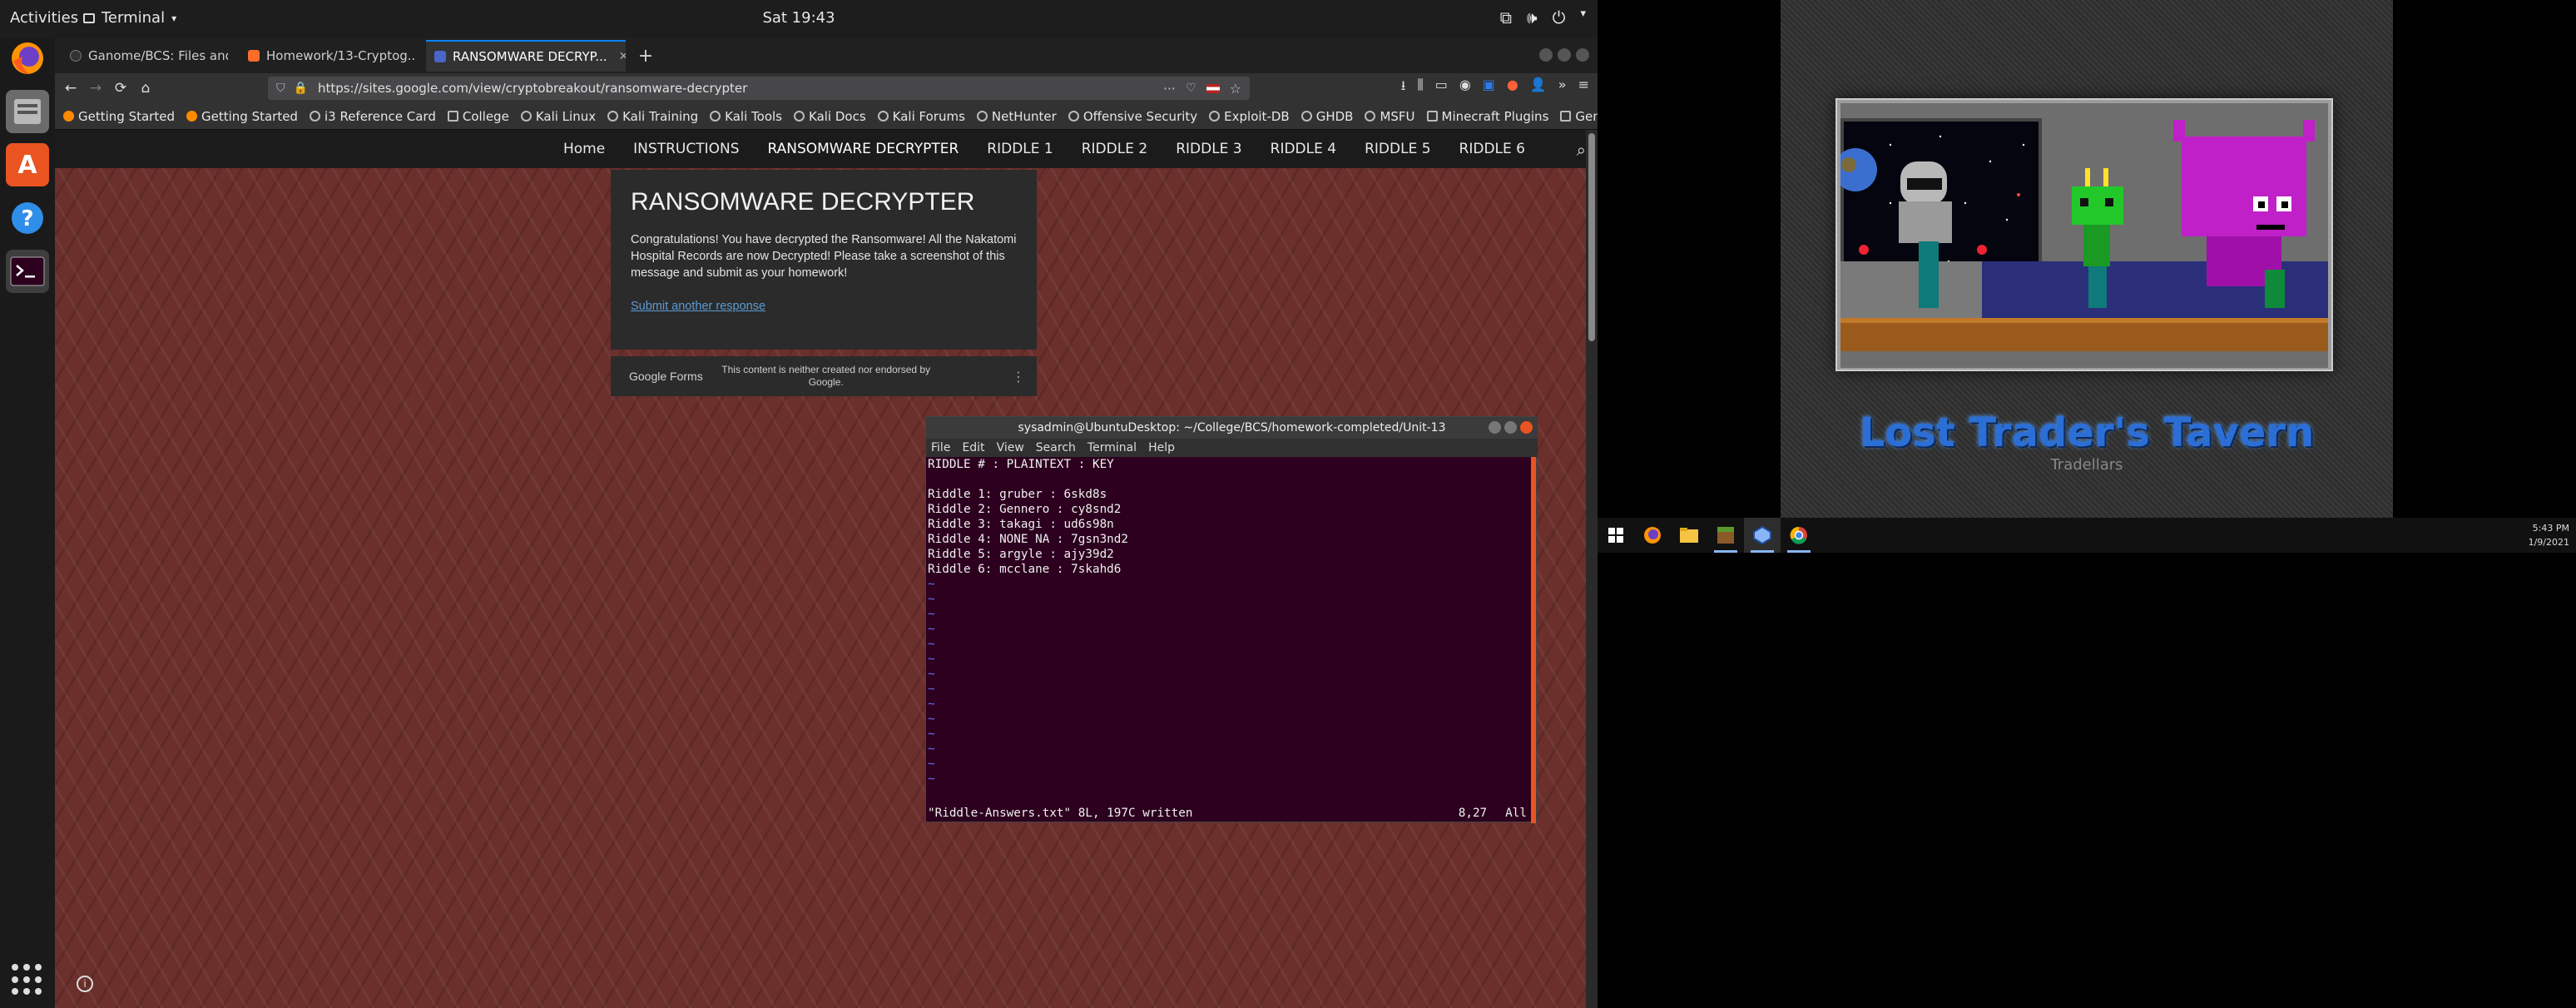  I want to click on taskbar-clock: 5:43 PM 1/9/2021, so click(2549, 535).